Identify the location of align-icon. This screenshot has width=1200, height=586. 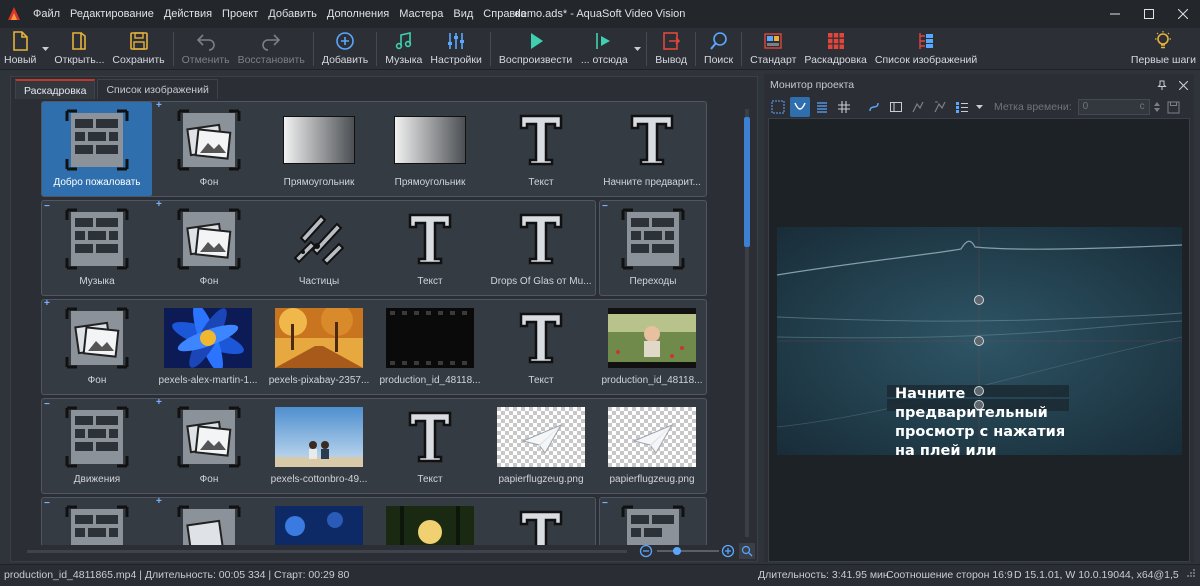
(918, 107).